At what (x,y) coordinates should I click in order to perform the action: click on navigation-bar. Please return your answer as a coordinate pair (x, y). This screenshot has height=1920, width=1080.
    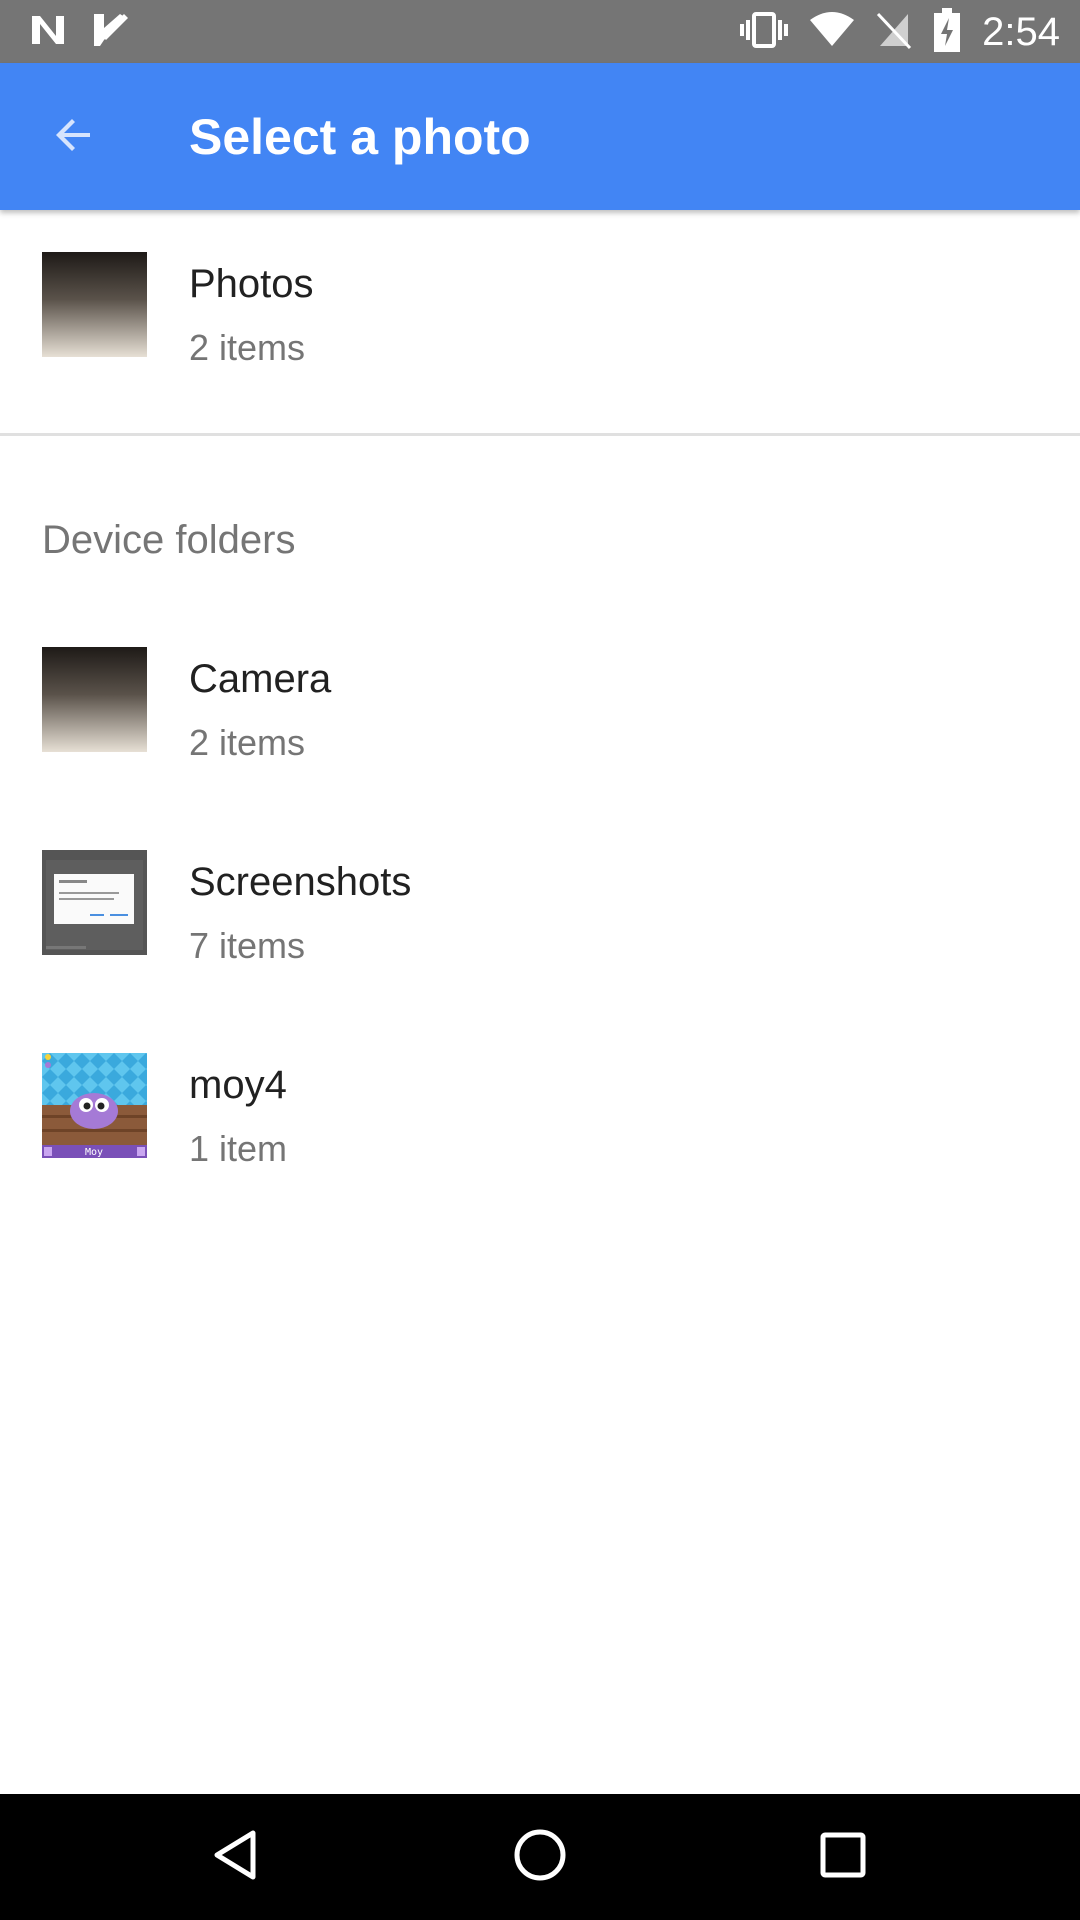
    Looking at the image, I should click on (540, 1857).